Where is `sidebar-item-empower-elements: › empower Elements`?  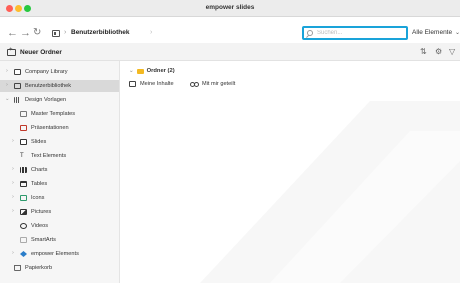 sidebar-item-empower-elements: › empower Elements is located at coordinates (59, 254).